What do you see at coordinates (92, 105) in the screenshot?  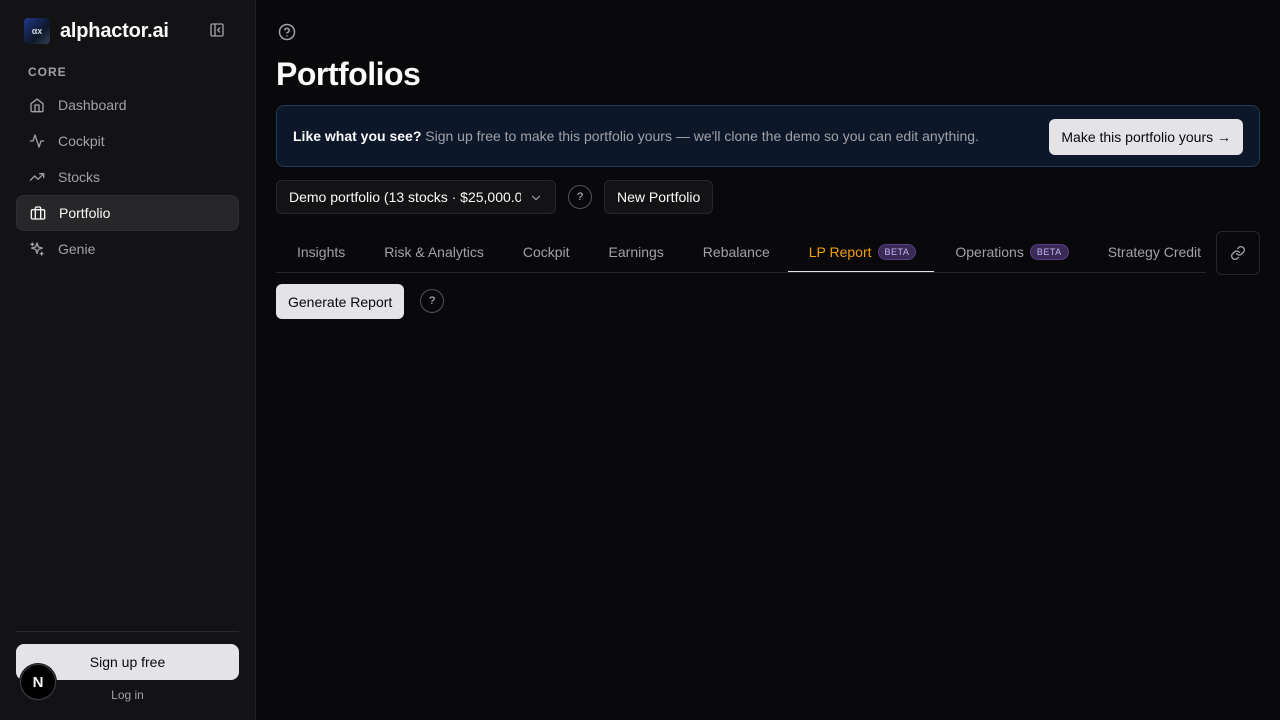 I see `sidebar-item-label: Dashboard` at bounding box center [92, 105].